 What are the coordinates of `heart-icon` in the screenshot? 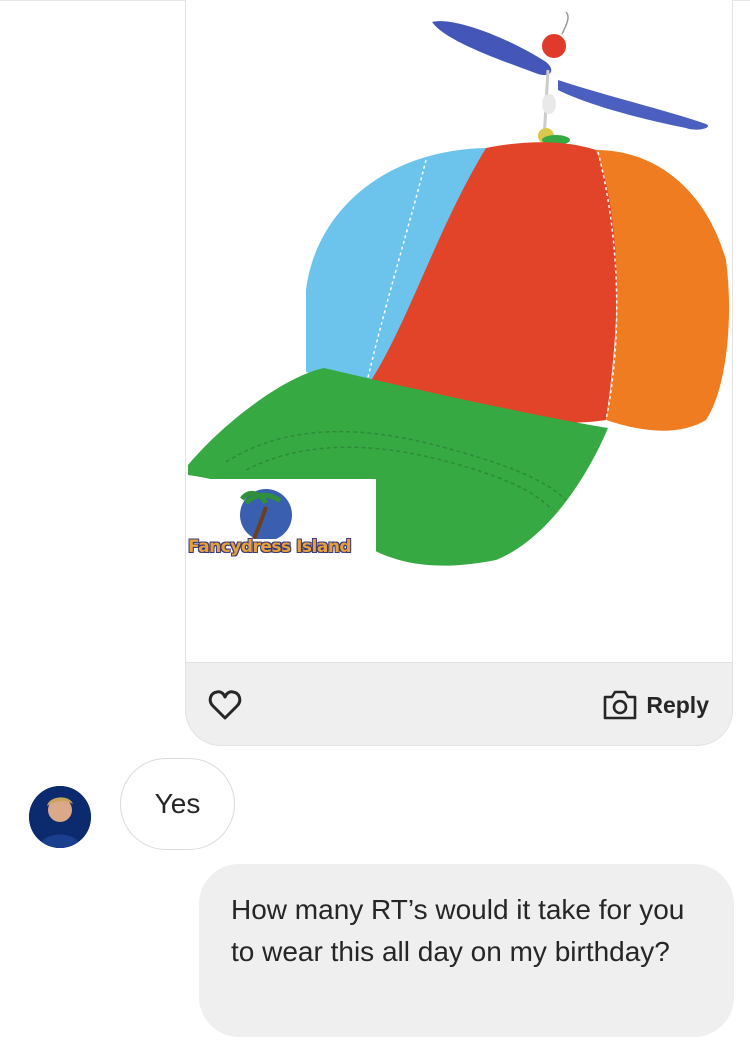 It's located at (225, 705).